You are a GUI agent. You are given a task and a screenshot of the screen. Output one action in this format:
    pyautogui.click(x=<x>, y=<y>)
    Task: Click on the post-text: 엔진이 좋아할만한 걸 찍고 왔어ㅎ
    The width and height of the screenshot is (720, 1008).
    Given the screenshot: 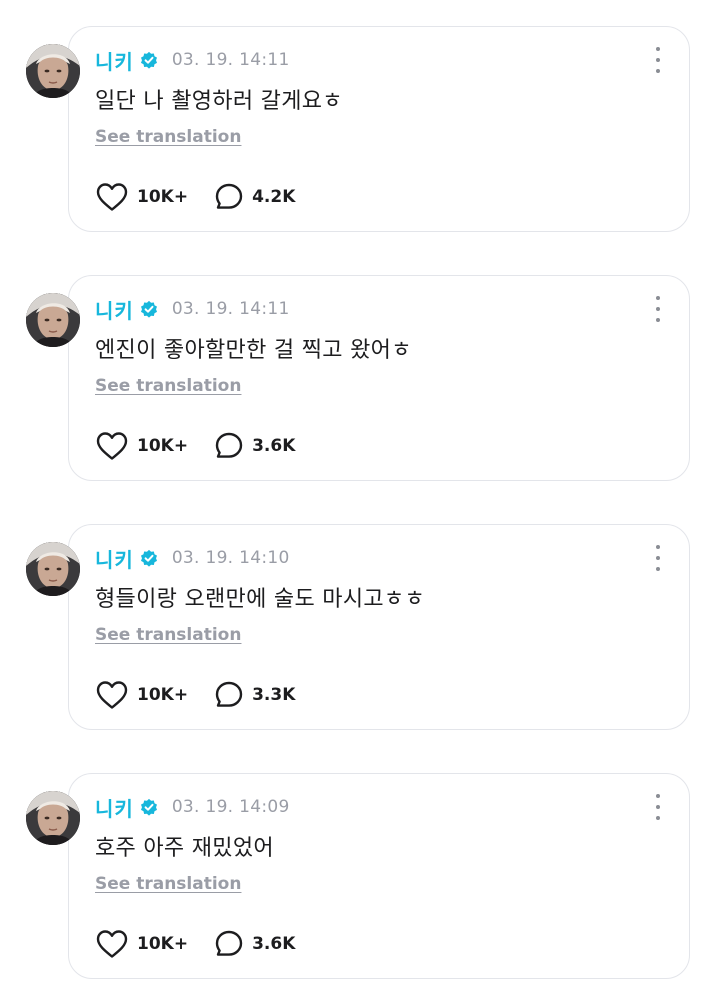 What is the action you would take?
    pyautogui.click(x=253, y=350)
    